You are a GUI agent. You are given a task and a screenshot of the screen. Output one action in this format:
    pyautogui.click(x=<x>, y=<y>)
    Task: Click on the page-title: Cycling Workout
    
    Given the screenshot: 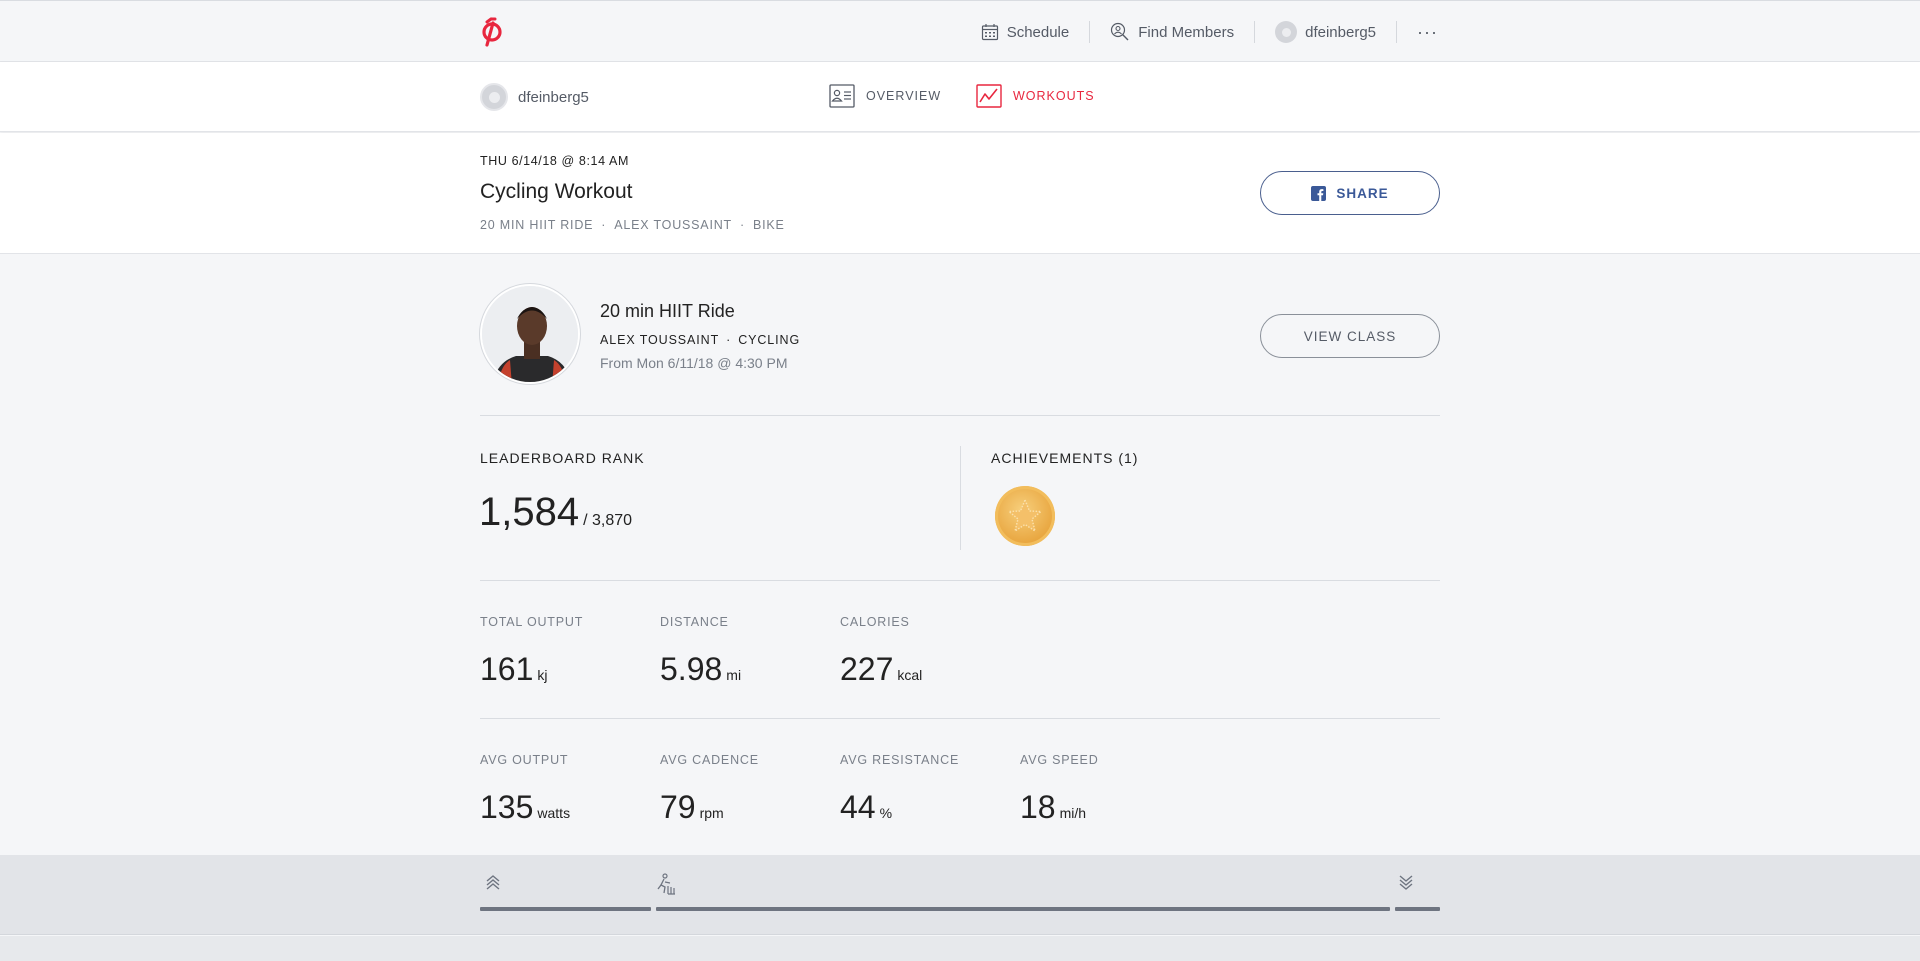 What is the action you would take?
    pyautogui.click(x=556, y=191)
    